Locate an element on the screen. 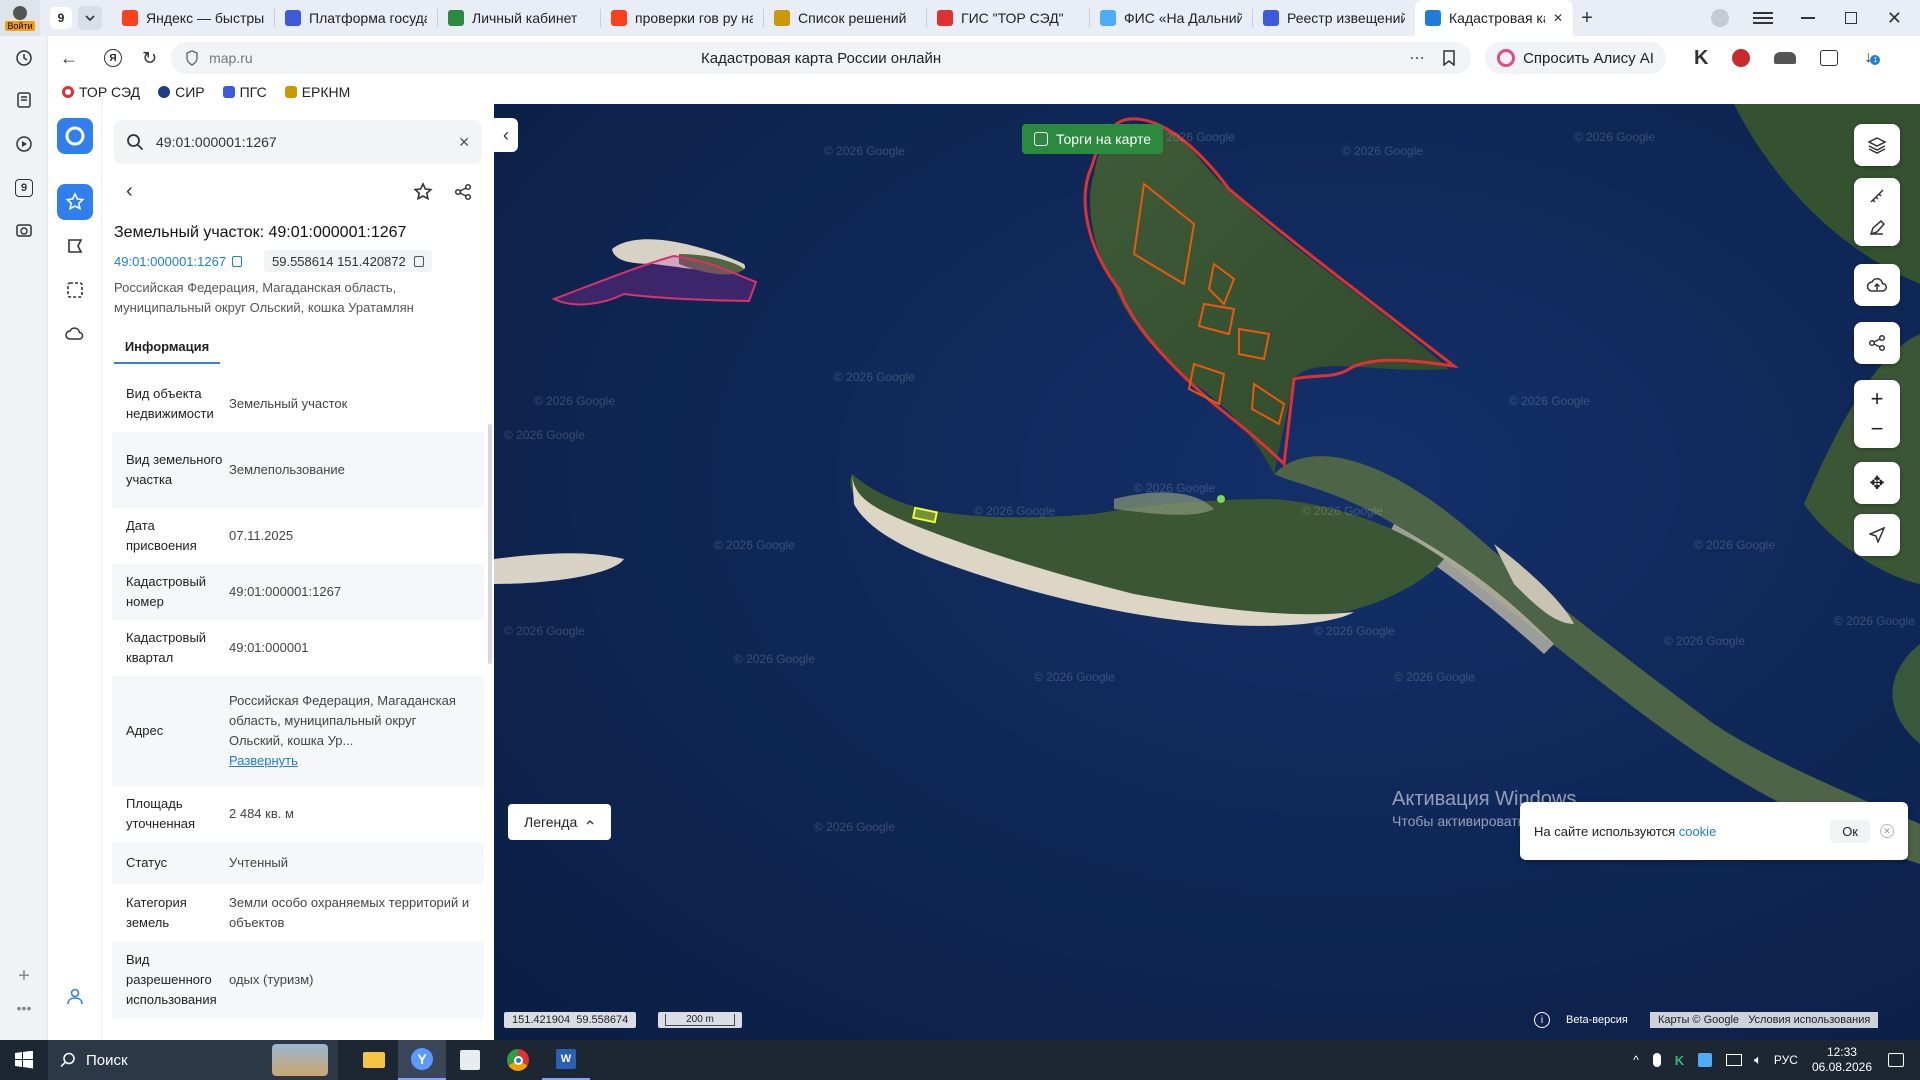 The image size is (1920, 1080). panel-back-icon: ‹ is located at coordinates (129, 191).